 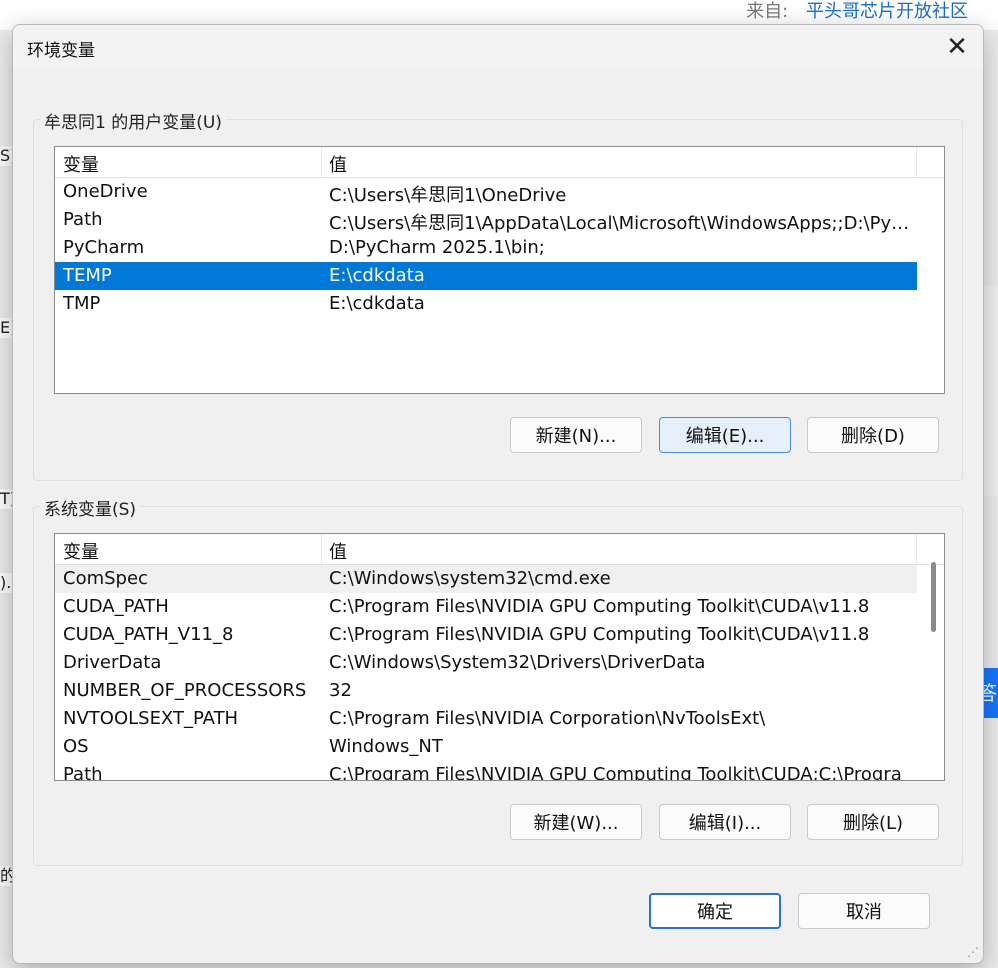 I want to click on user-variable-row: TMP E:\cdkdata, so click(x=499, y=304).